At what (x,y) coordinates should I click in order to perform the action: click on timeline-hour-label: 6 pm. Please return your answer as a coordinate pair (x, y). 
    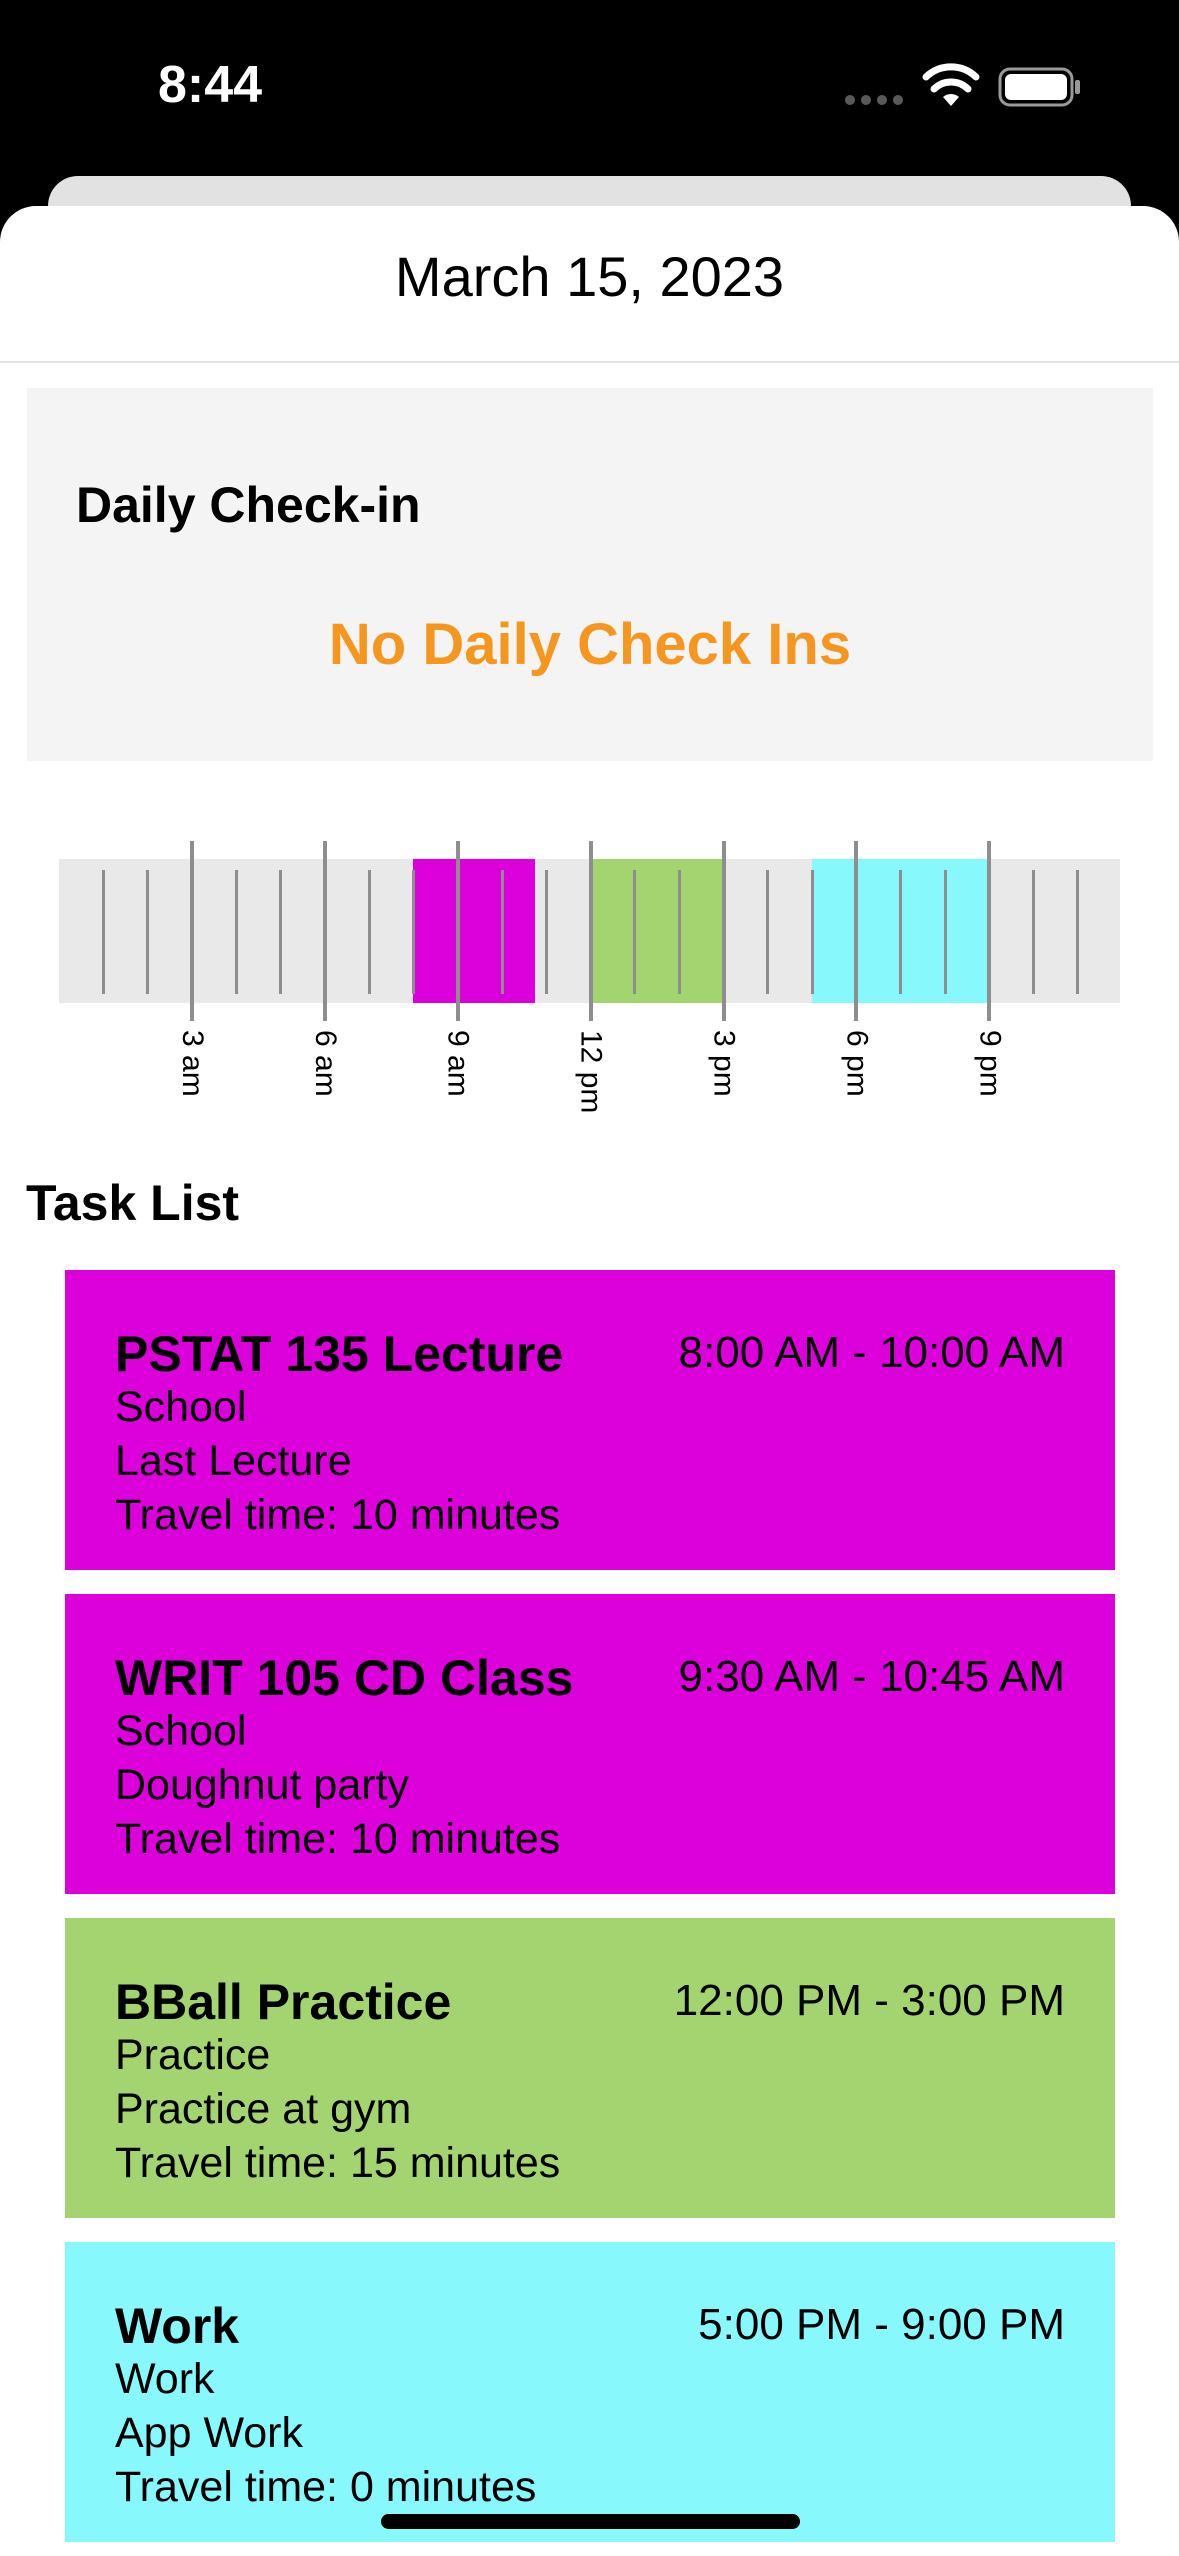
    Looking at the image, I should click on (857, 1063).